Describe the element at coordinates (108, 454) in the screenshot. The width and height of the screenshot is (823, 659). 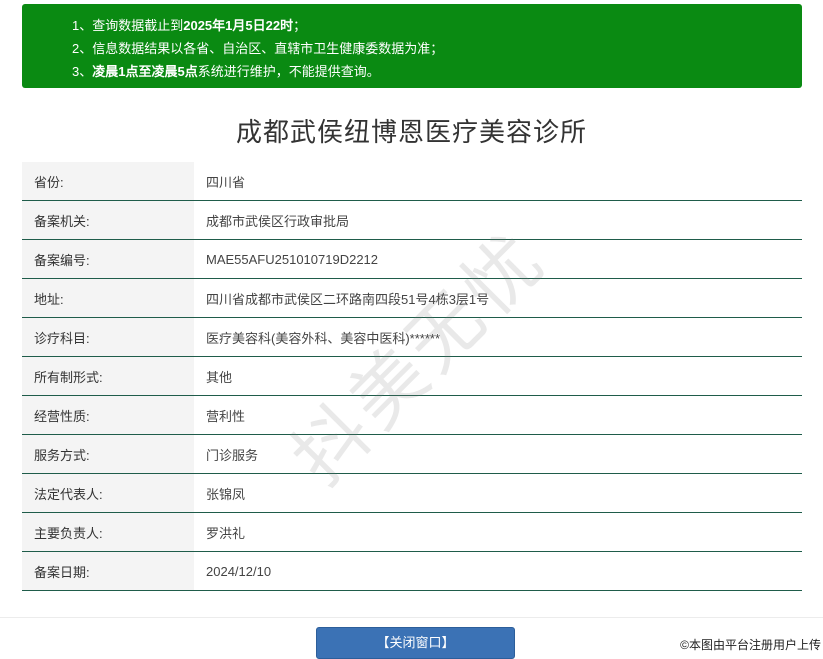
I see `row-label: 服务方式:` at that location.